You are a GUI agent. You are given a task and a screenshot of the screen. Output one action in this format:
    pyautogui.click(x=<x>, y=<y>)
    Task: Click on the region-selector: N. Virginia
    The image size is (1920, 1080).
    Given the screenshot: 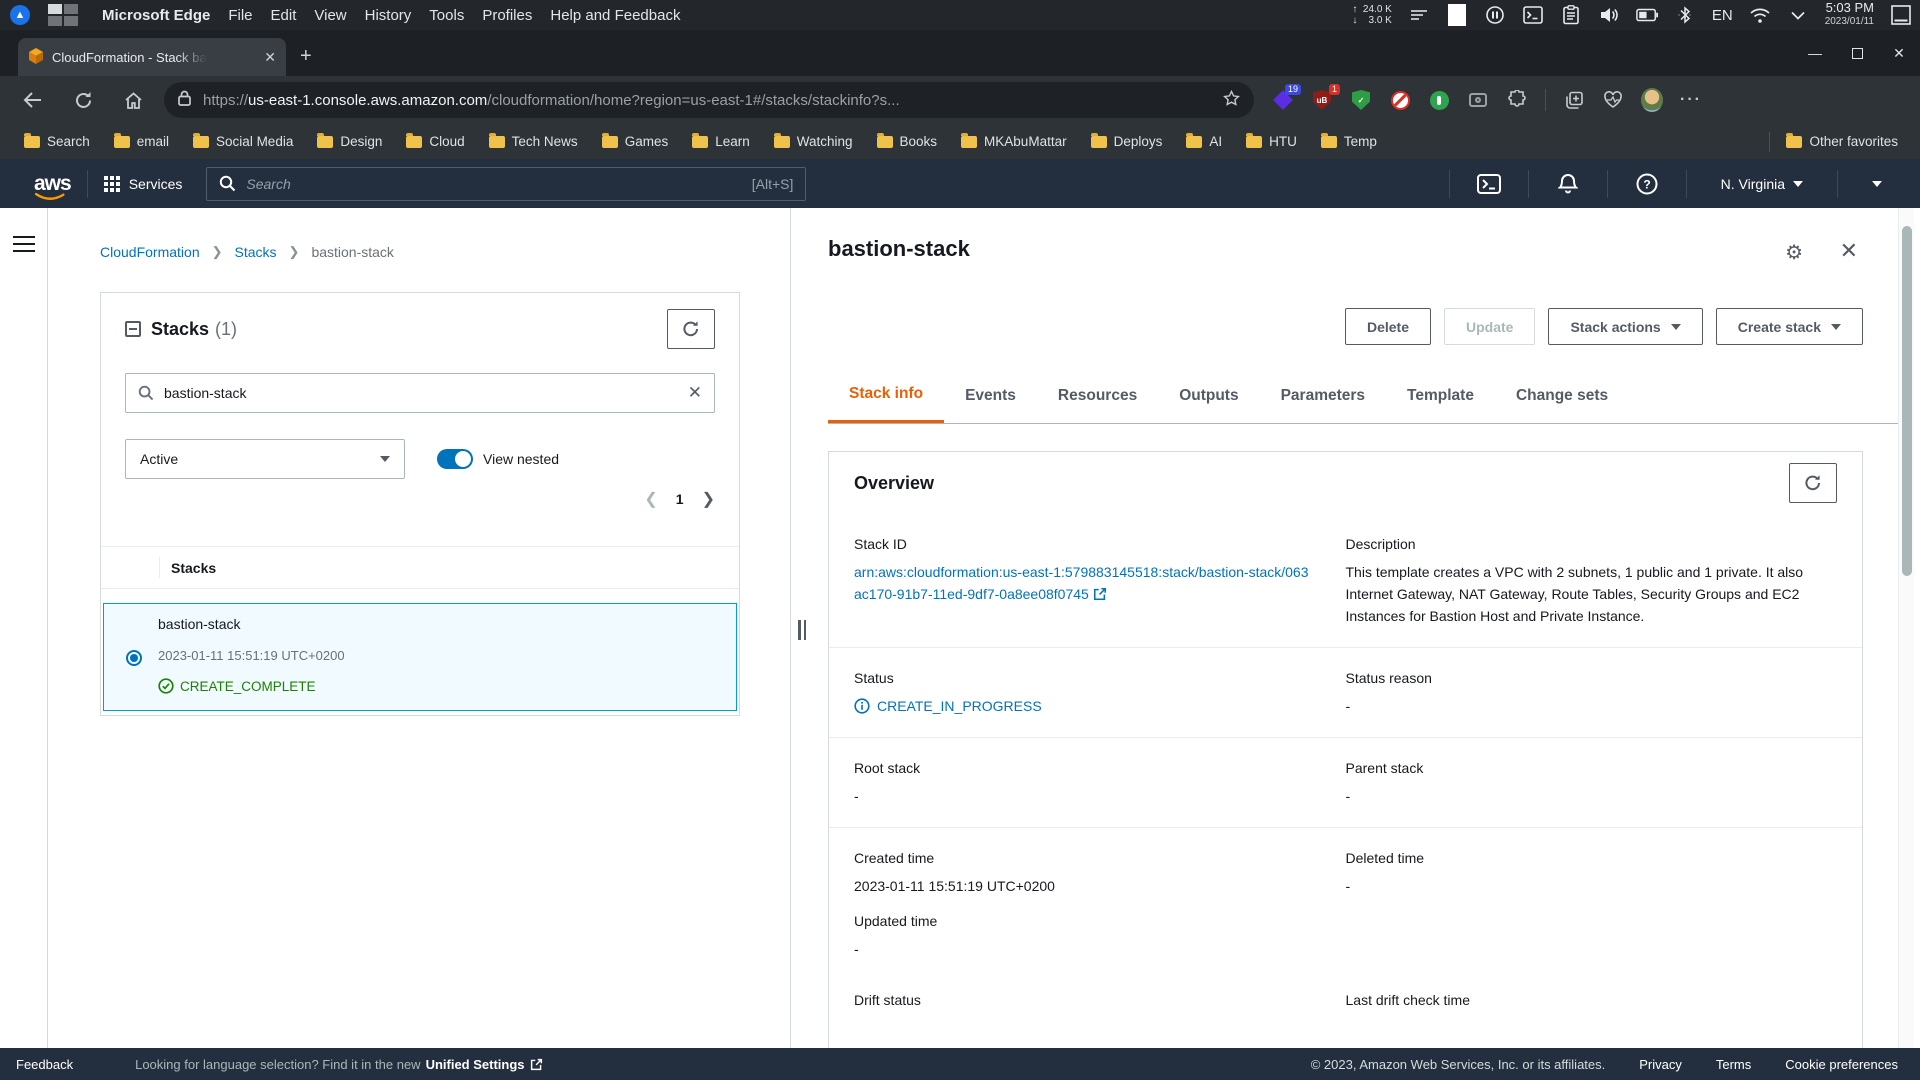 What is the action you would take?
    pyautogui.click(x=1762, y=184)
    